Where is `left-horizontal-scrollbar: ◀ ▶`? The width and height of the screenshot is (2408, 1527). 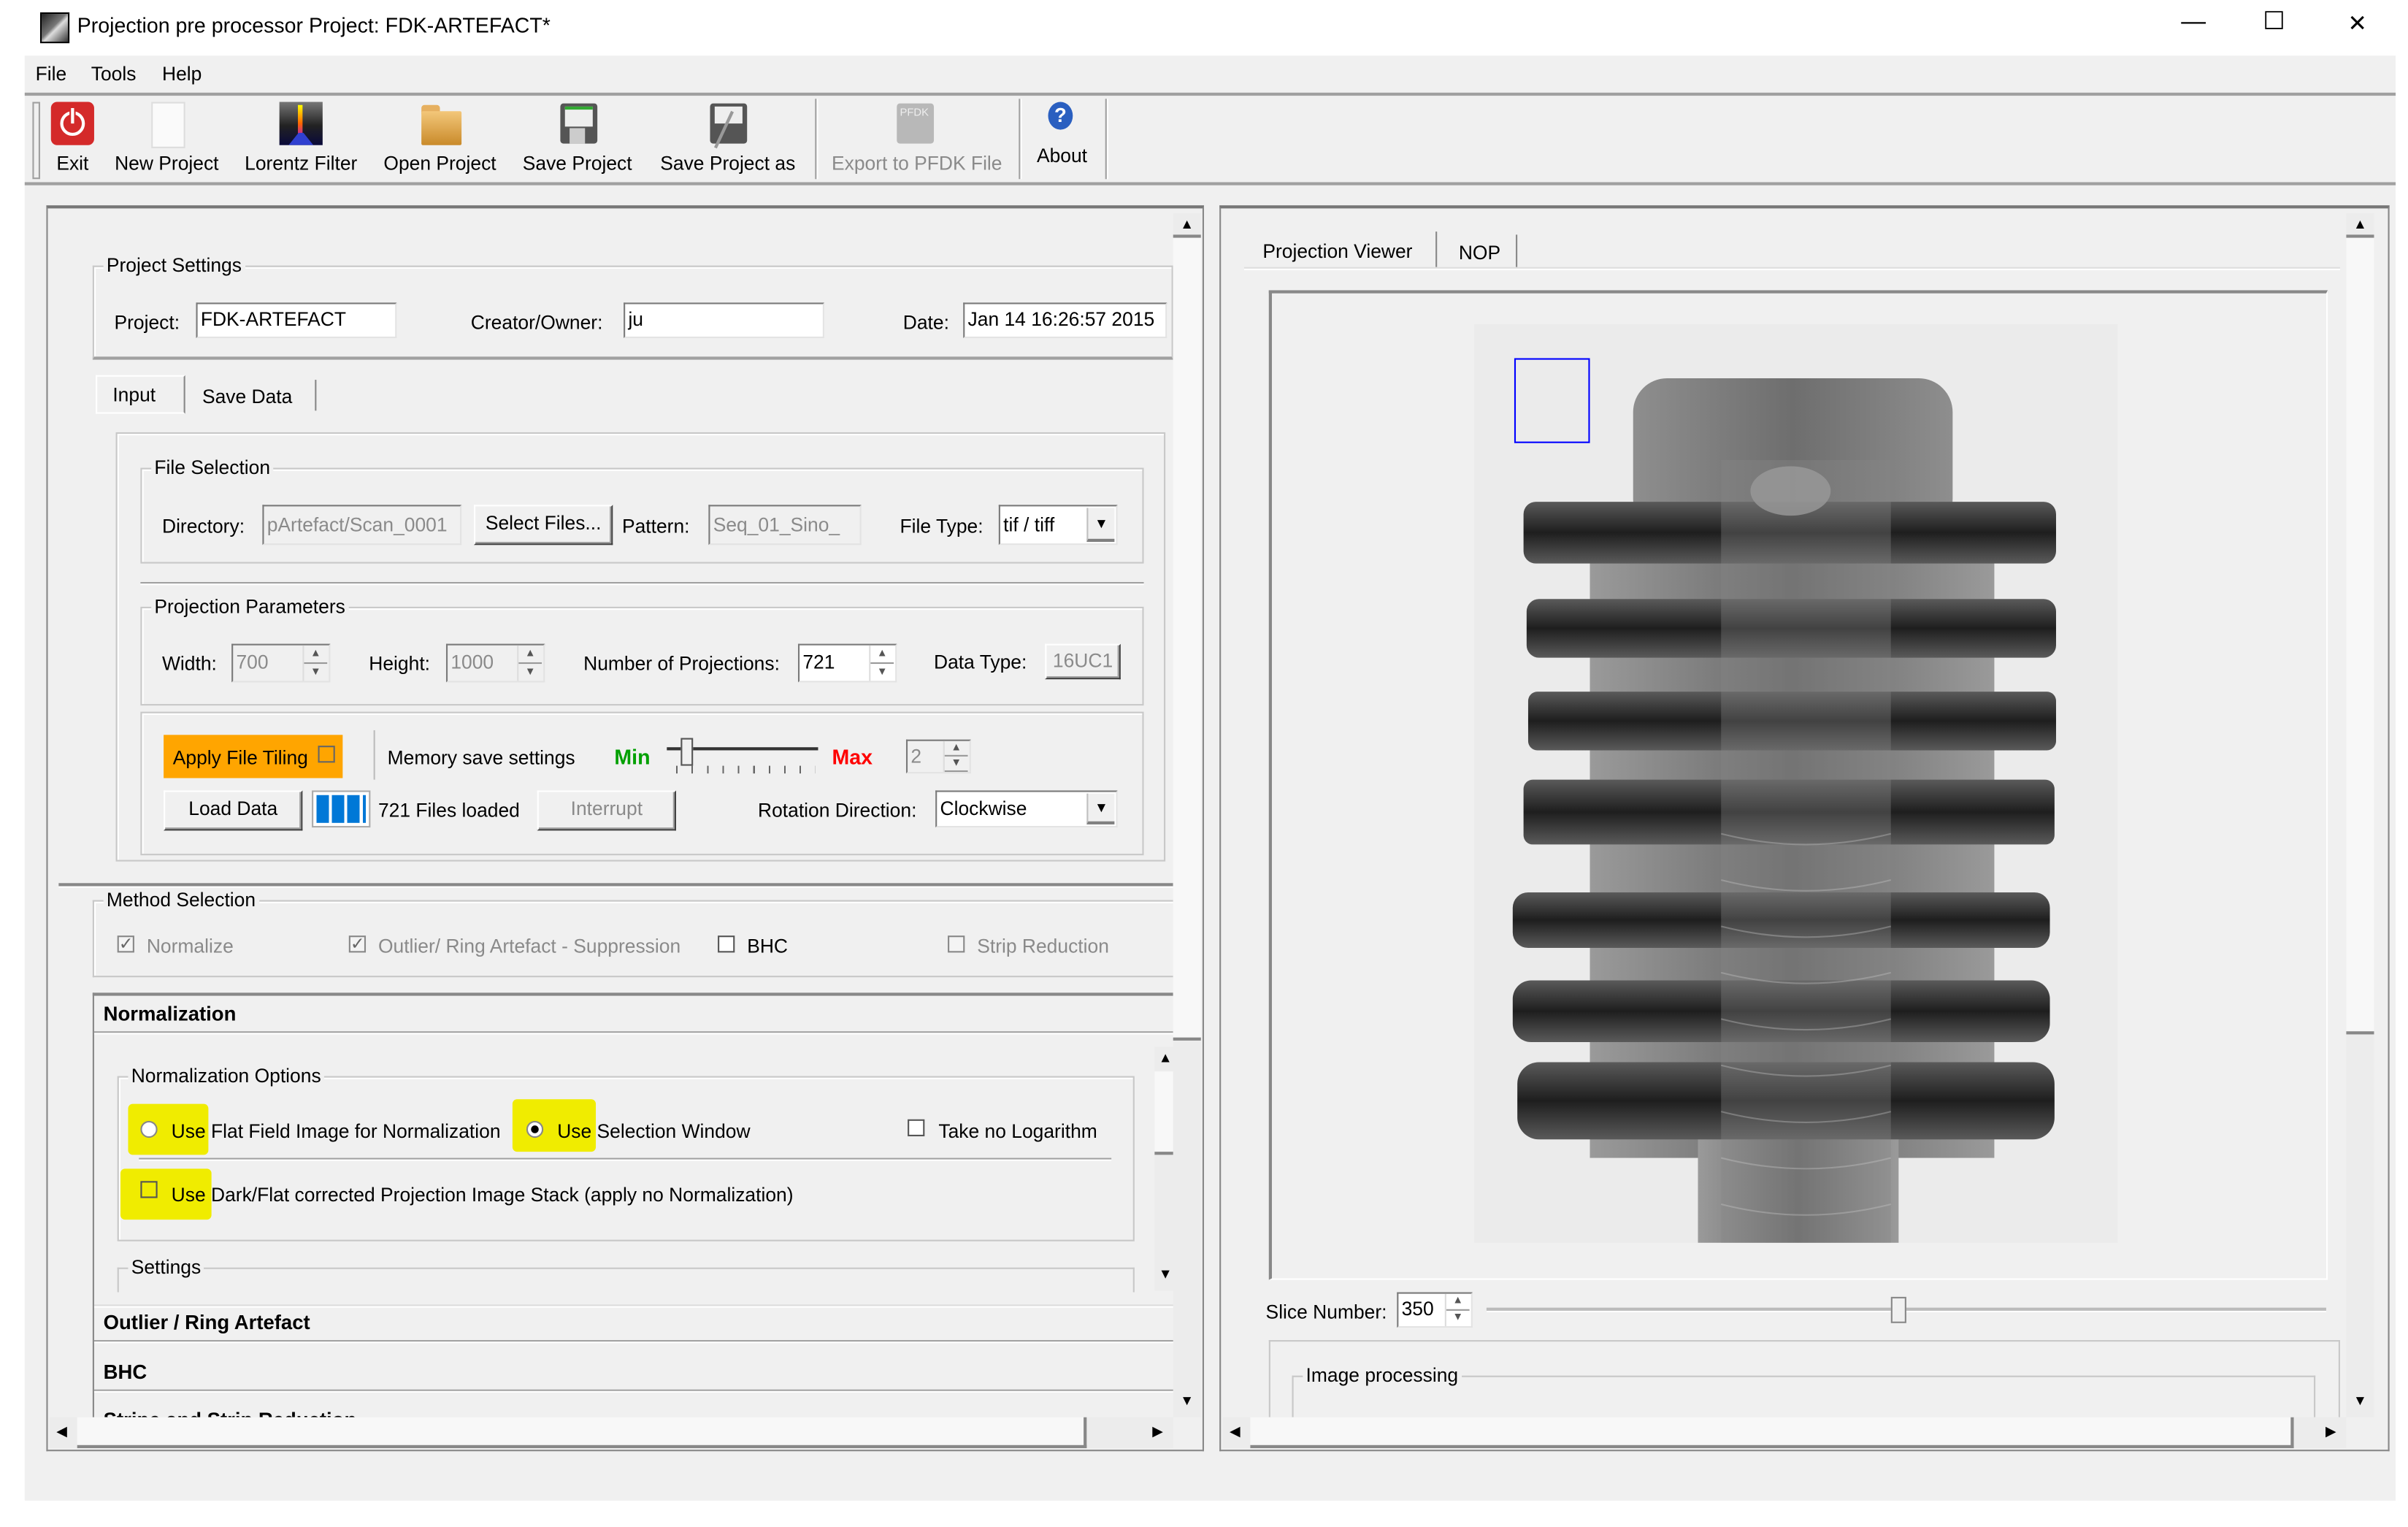
left-horizontal-scrollbar: ◀ ▶ is located at coordinates (611, 1433).